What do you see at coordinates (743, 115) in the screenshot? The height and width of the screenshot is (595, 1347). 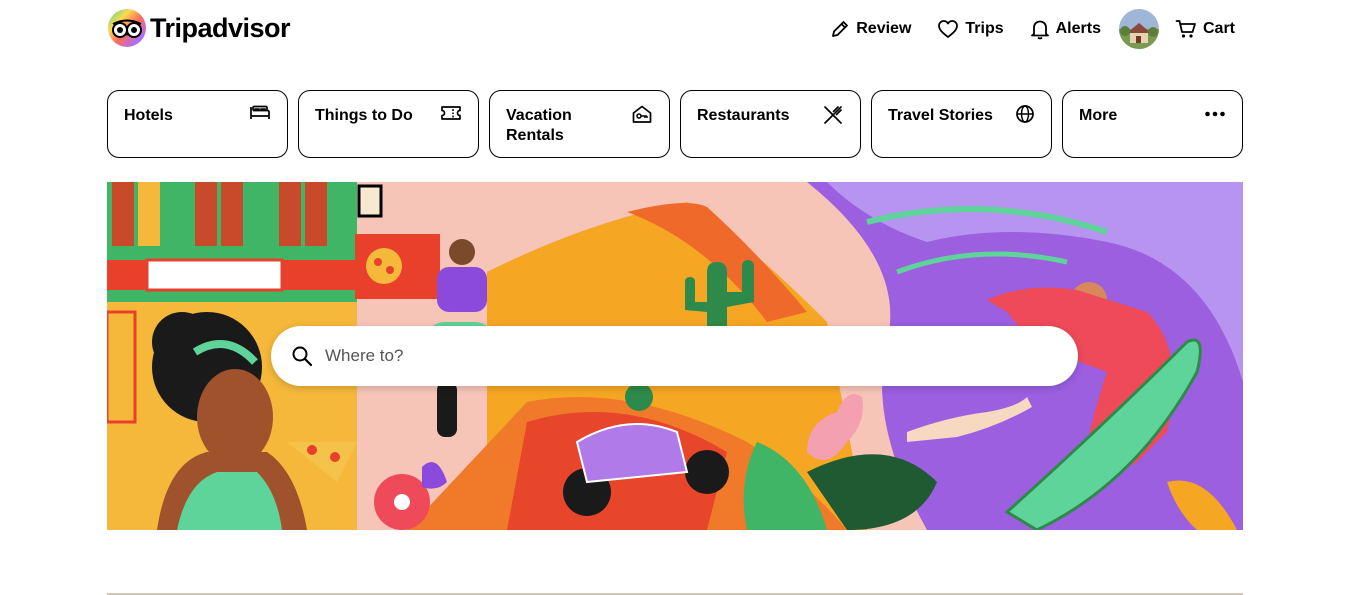 I see `tab-restaurants-label: Restaurants` at bounding box center [743, 115].